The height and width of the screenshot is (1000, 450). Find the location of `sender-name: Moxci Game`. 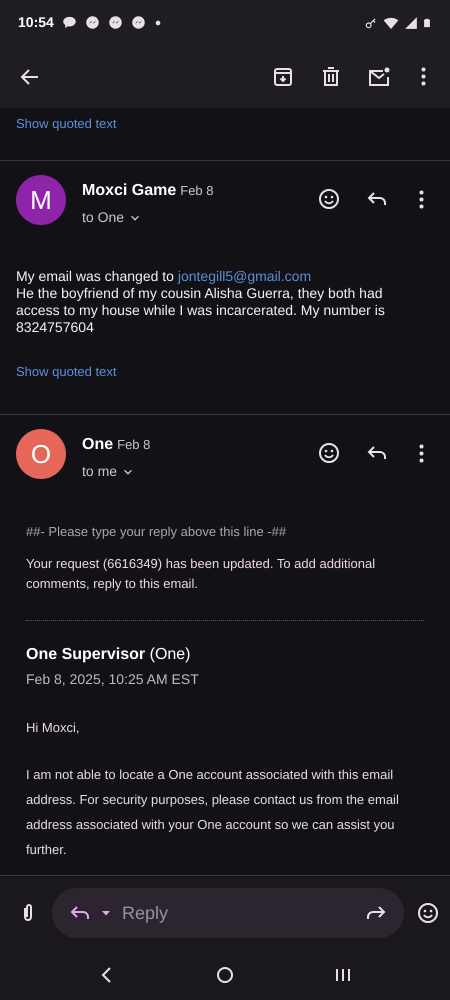

sender-name: Moxci Game is located at coordinates (129, 191).